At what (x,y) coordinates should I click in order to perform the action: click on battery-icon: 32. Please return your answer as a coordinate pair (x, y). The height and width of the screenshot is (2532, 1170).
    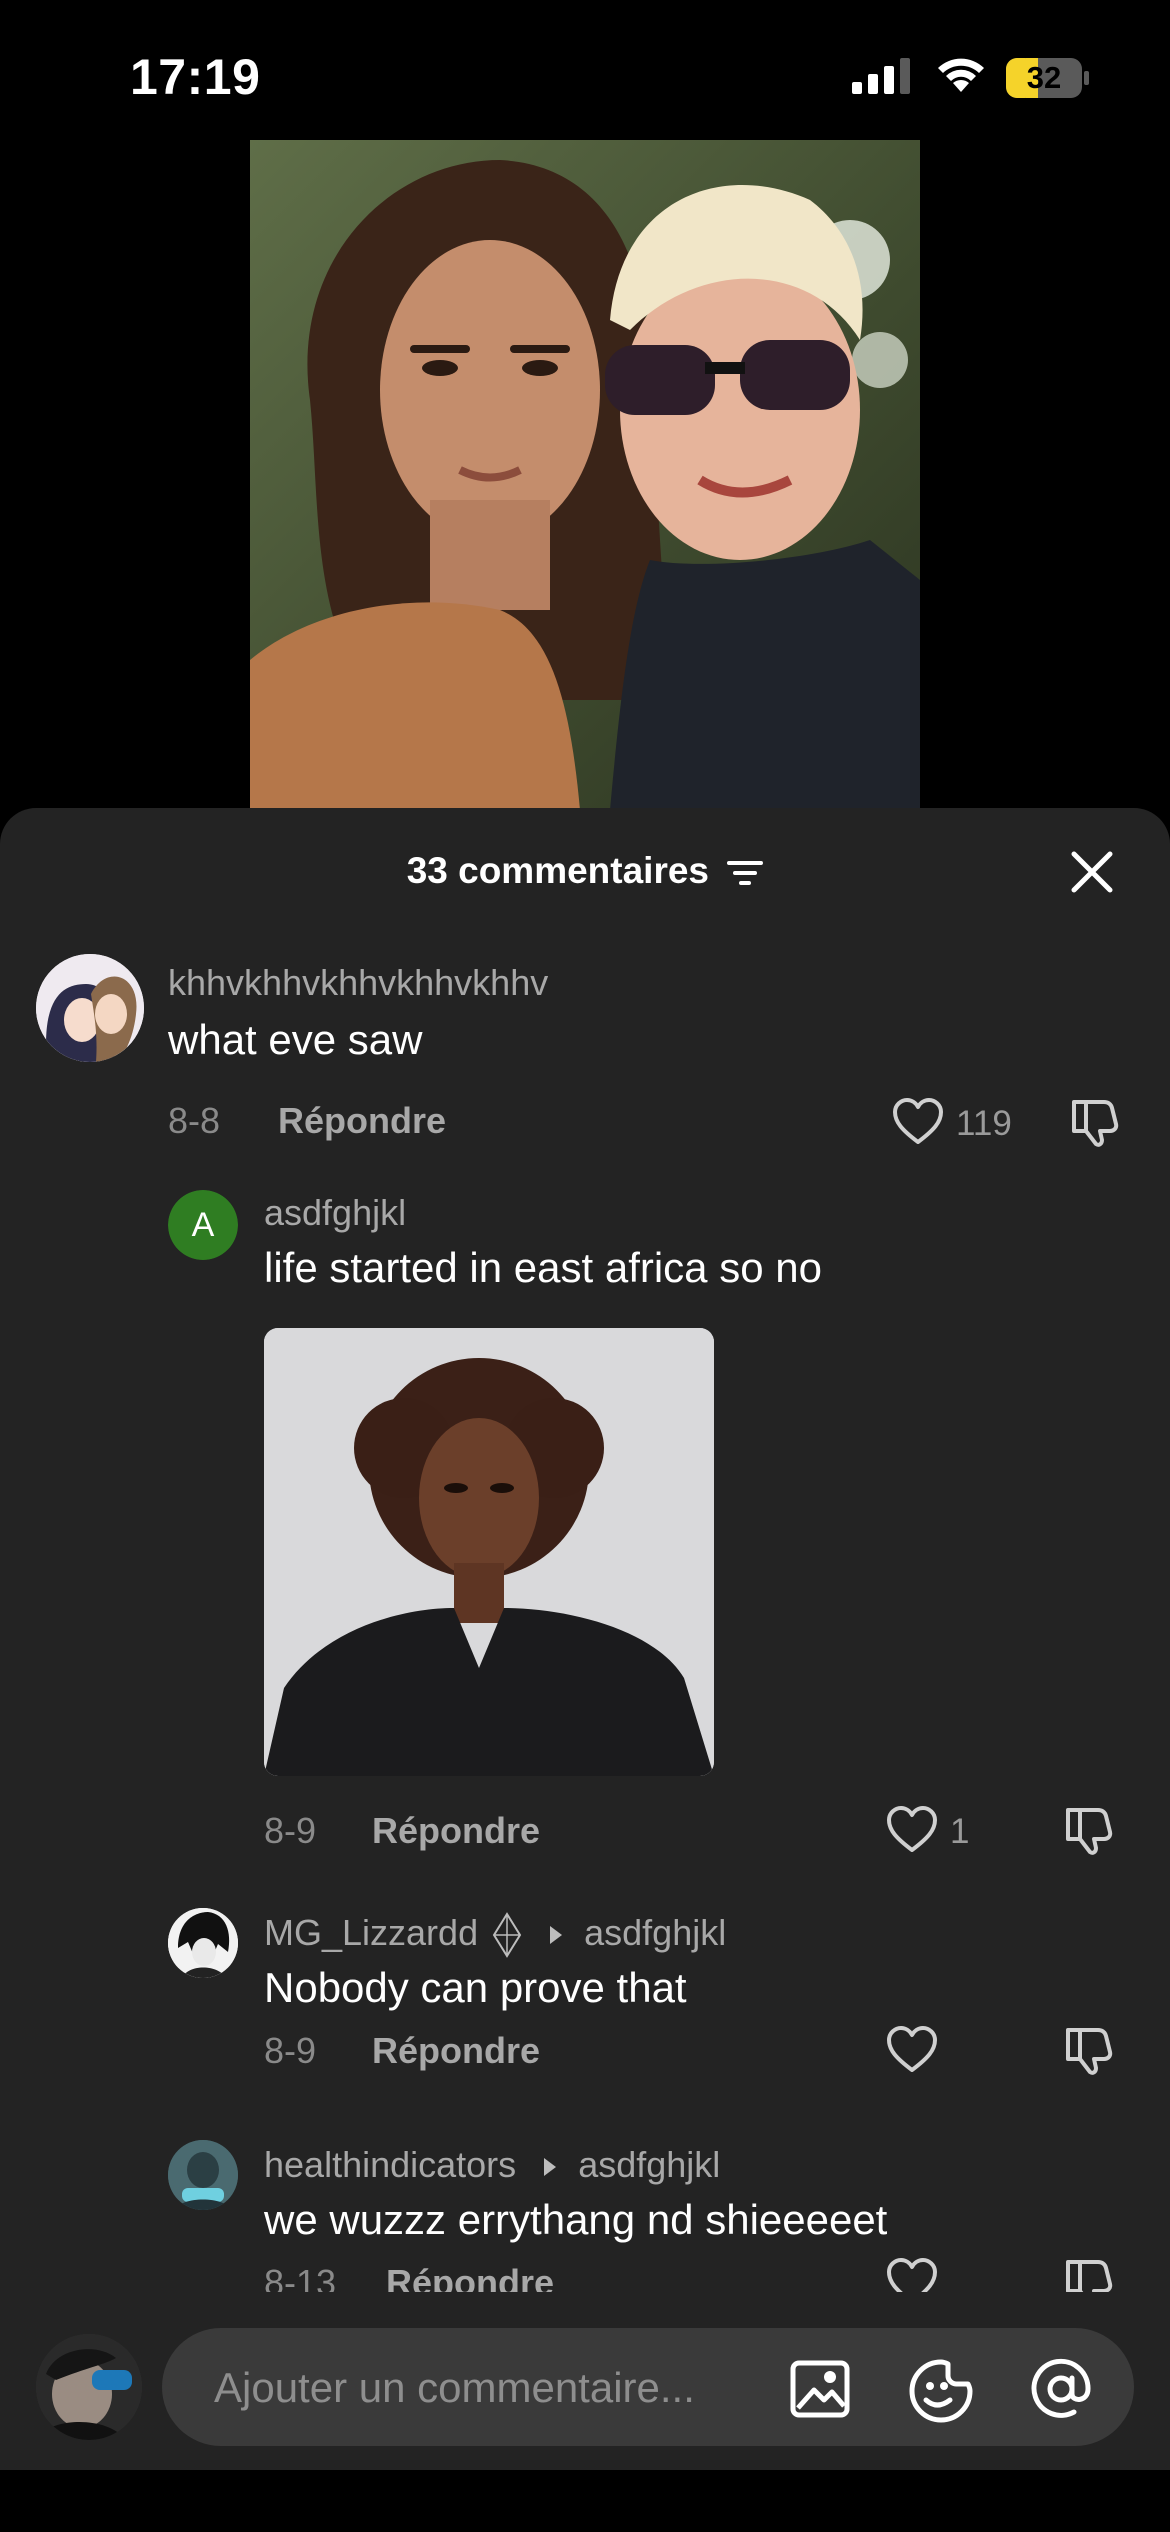
    Looking at the image, I should click on (1048, 78).